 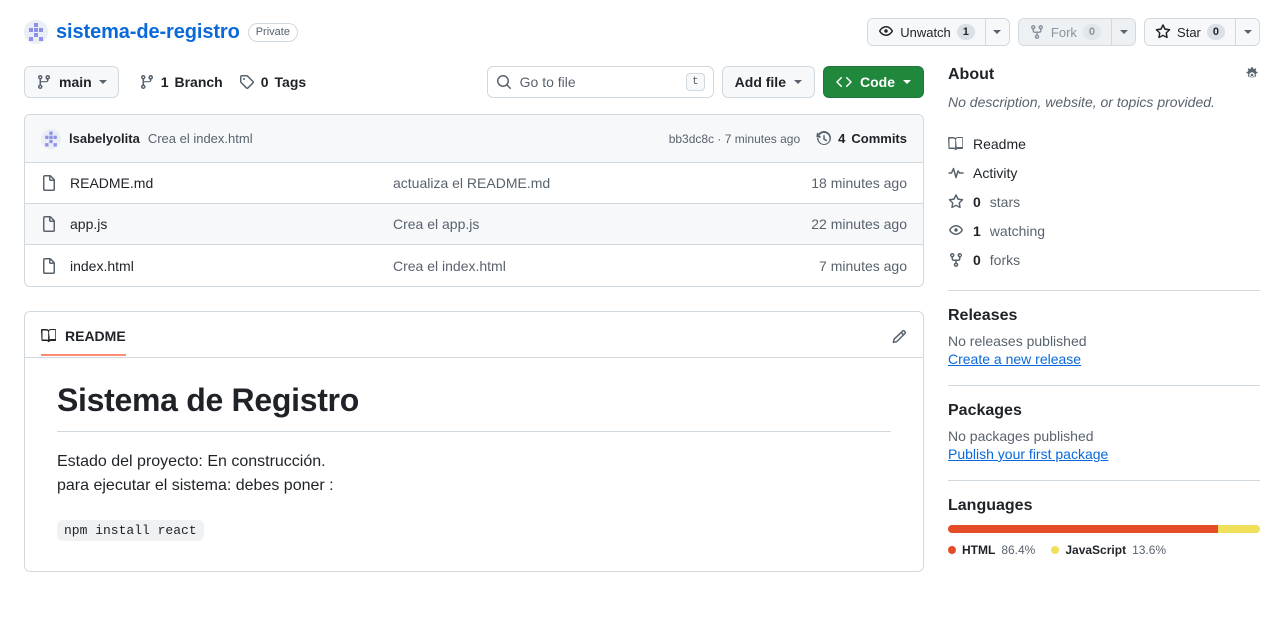 What do you see at coordinates (879, 138) in the screenshot?
I see `commits-count-label: Commits` at bounding box center [879, 138].